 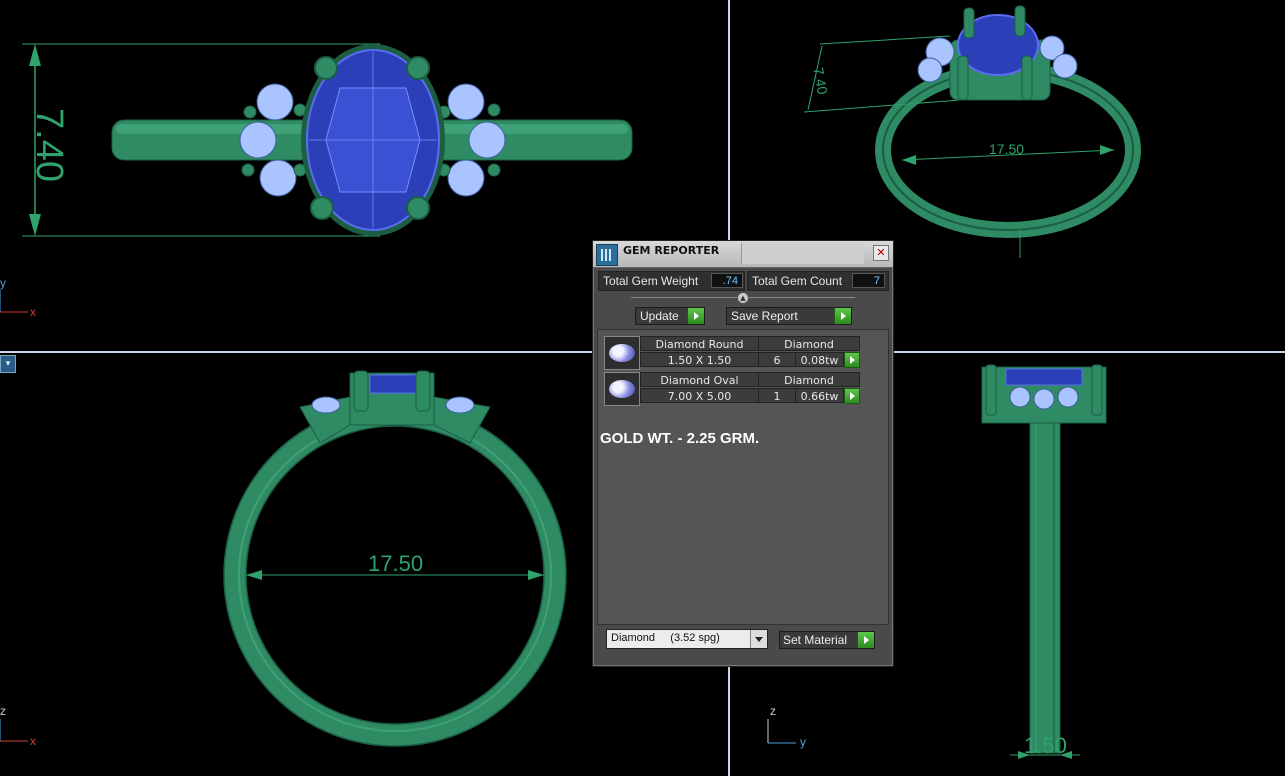 I want to click on gem-size: 7.00 X 5.00, so click(x=699, y=395).